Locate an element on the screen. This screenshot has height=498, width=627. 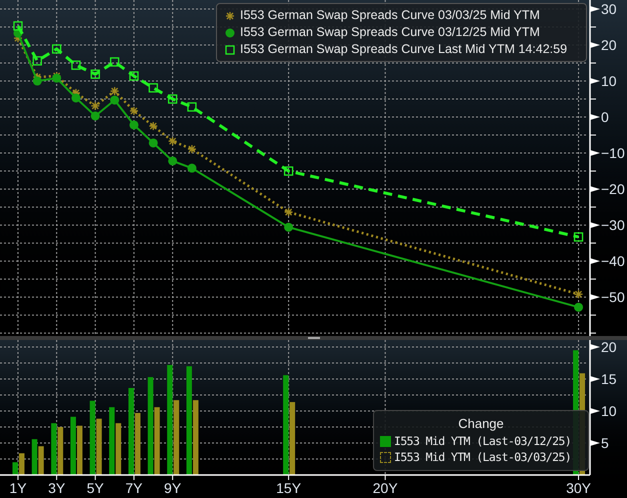
axis-label: −20 is located at coordinates (613, 189).